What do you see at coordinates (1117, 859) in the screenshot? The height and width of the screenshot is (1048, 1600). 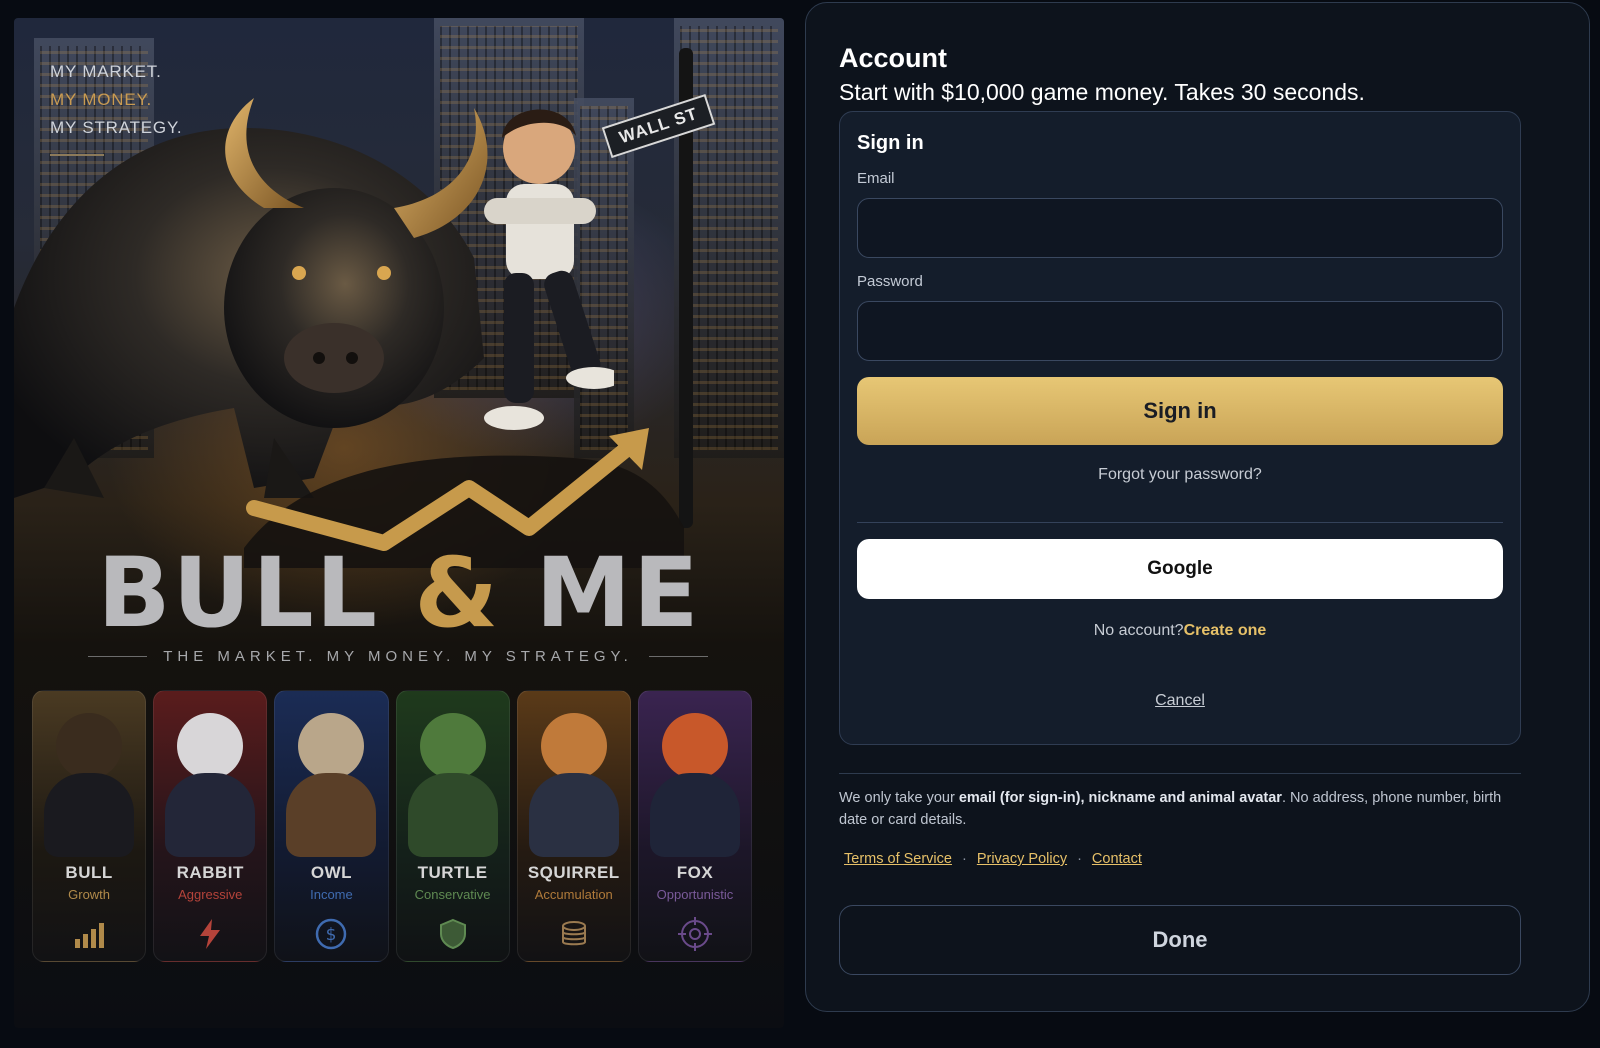 I see `contact-link: Contact` at bounding box center [1117, 859].